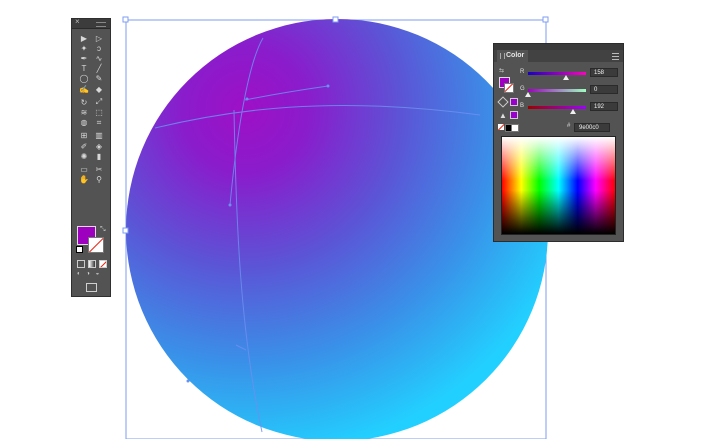  I want to click on channel-g-label: G, so click(522, 89).